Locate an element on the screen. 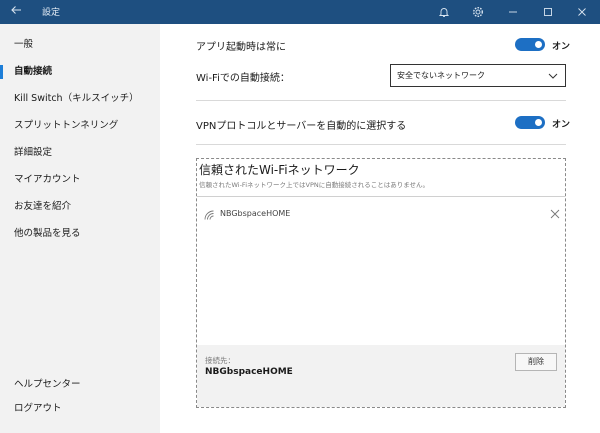  connection-footer: 接続先： NBGbspaceHOME 削除 is located at coordinates (381, 376).